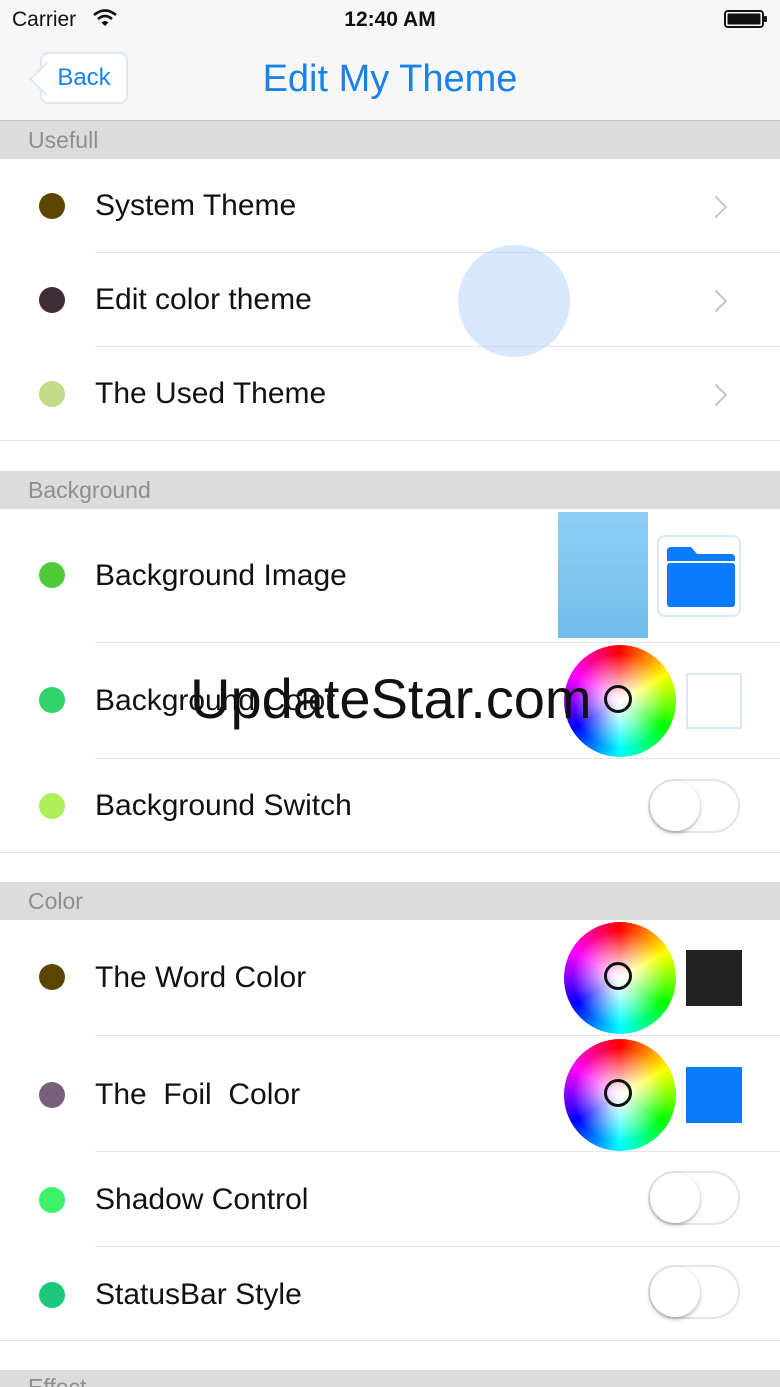  Describe the element at coordinates (55, 901) in the screenshot. I see `section-header-label: Color` at that location.